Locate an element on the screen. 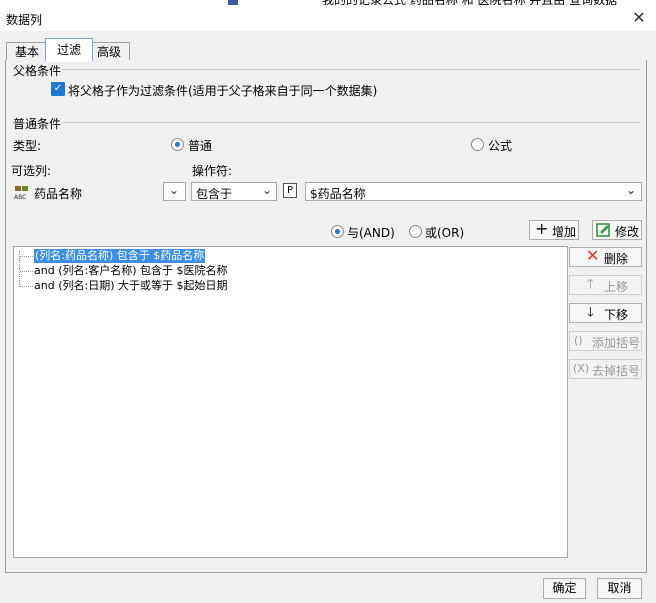 Image resolution: width=656 pixels, height=603 pixels. column-label: 可选列: is located at coordinates (31, 171).